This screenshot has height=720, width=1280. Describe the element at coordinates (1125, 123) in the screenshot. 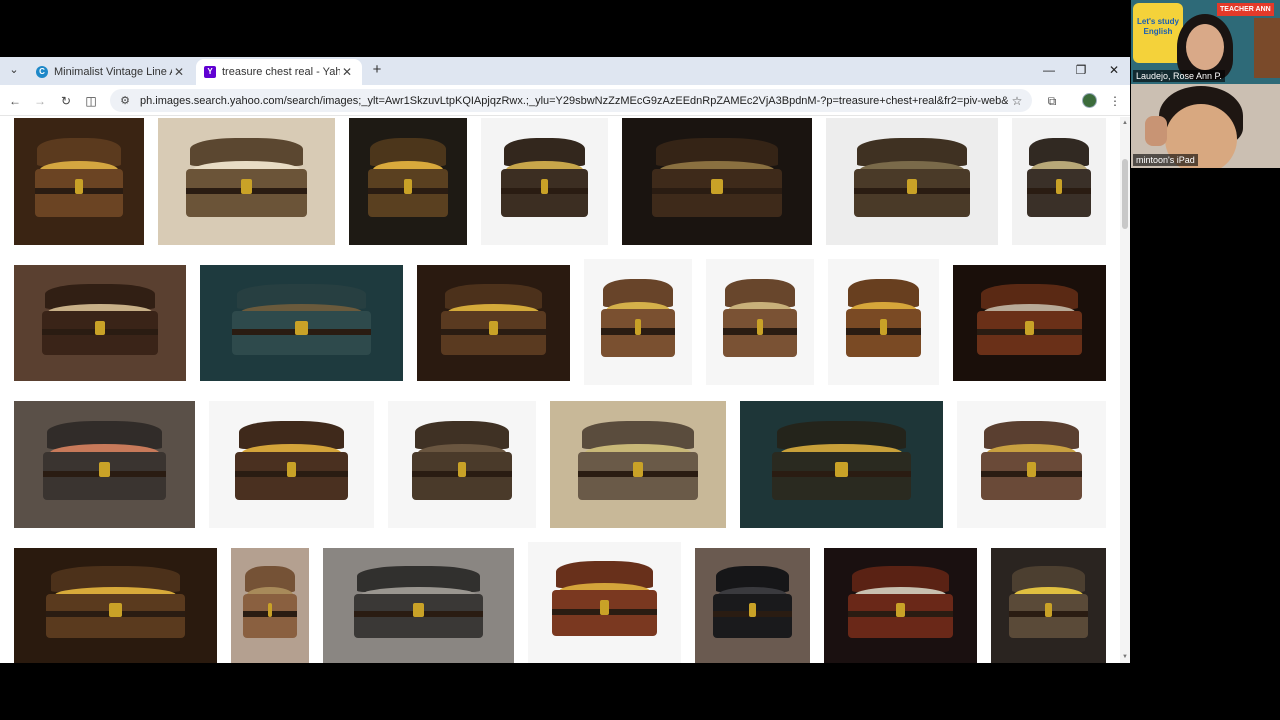

I see `scroll-up-arrow-icon: ▲` at that location.